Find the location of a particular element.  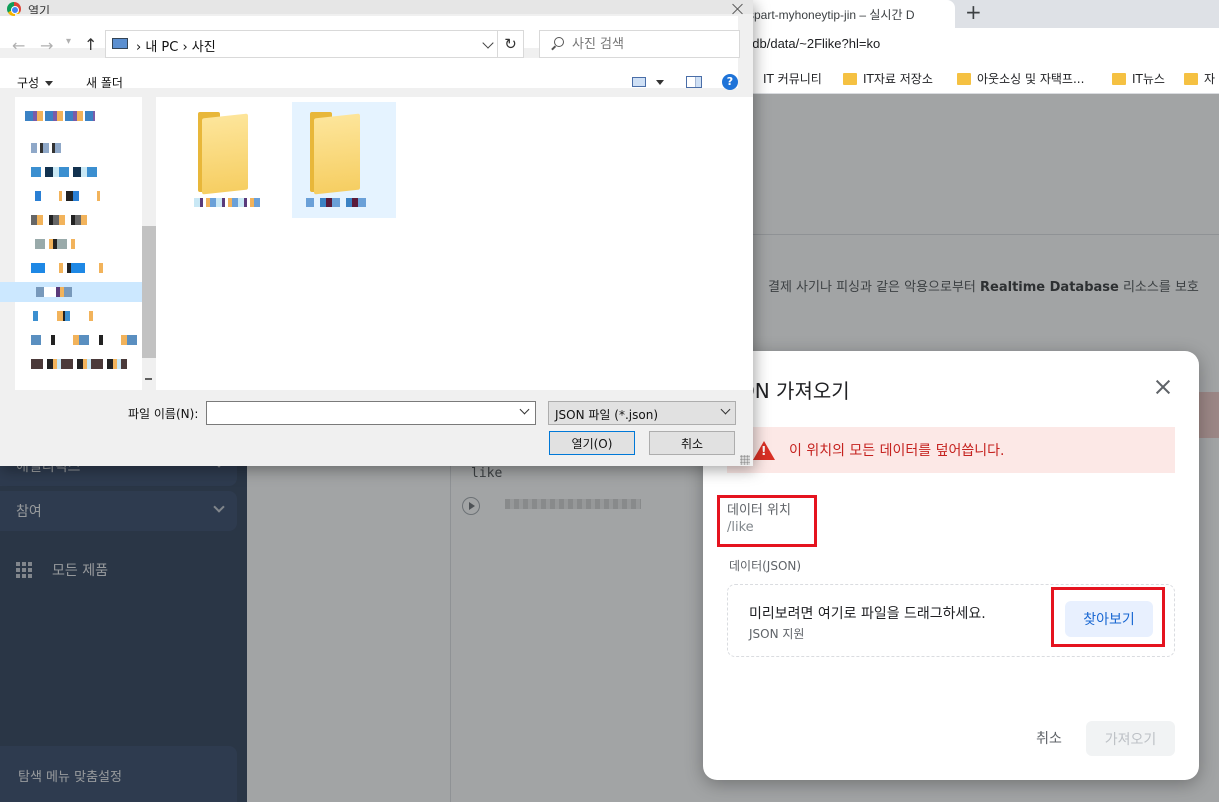

folder-item-selected is located at coordinates (344, 160).